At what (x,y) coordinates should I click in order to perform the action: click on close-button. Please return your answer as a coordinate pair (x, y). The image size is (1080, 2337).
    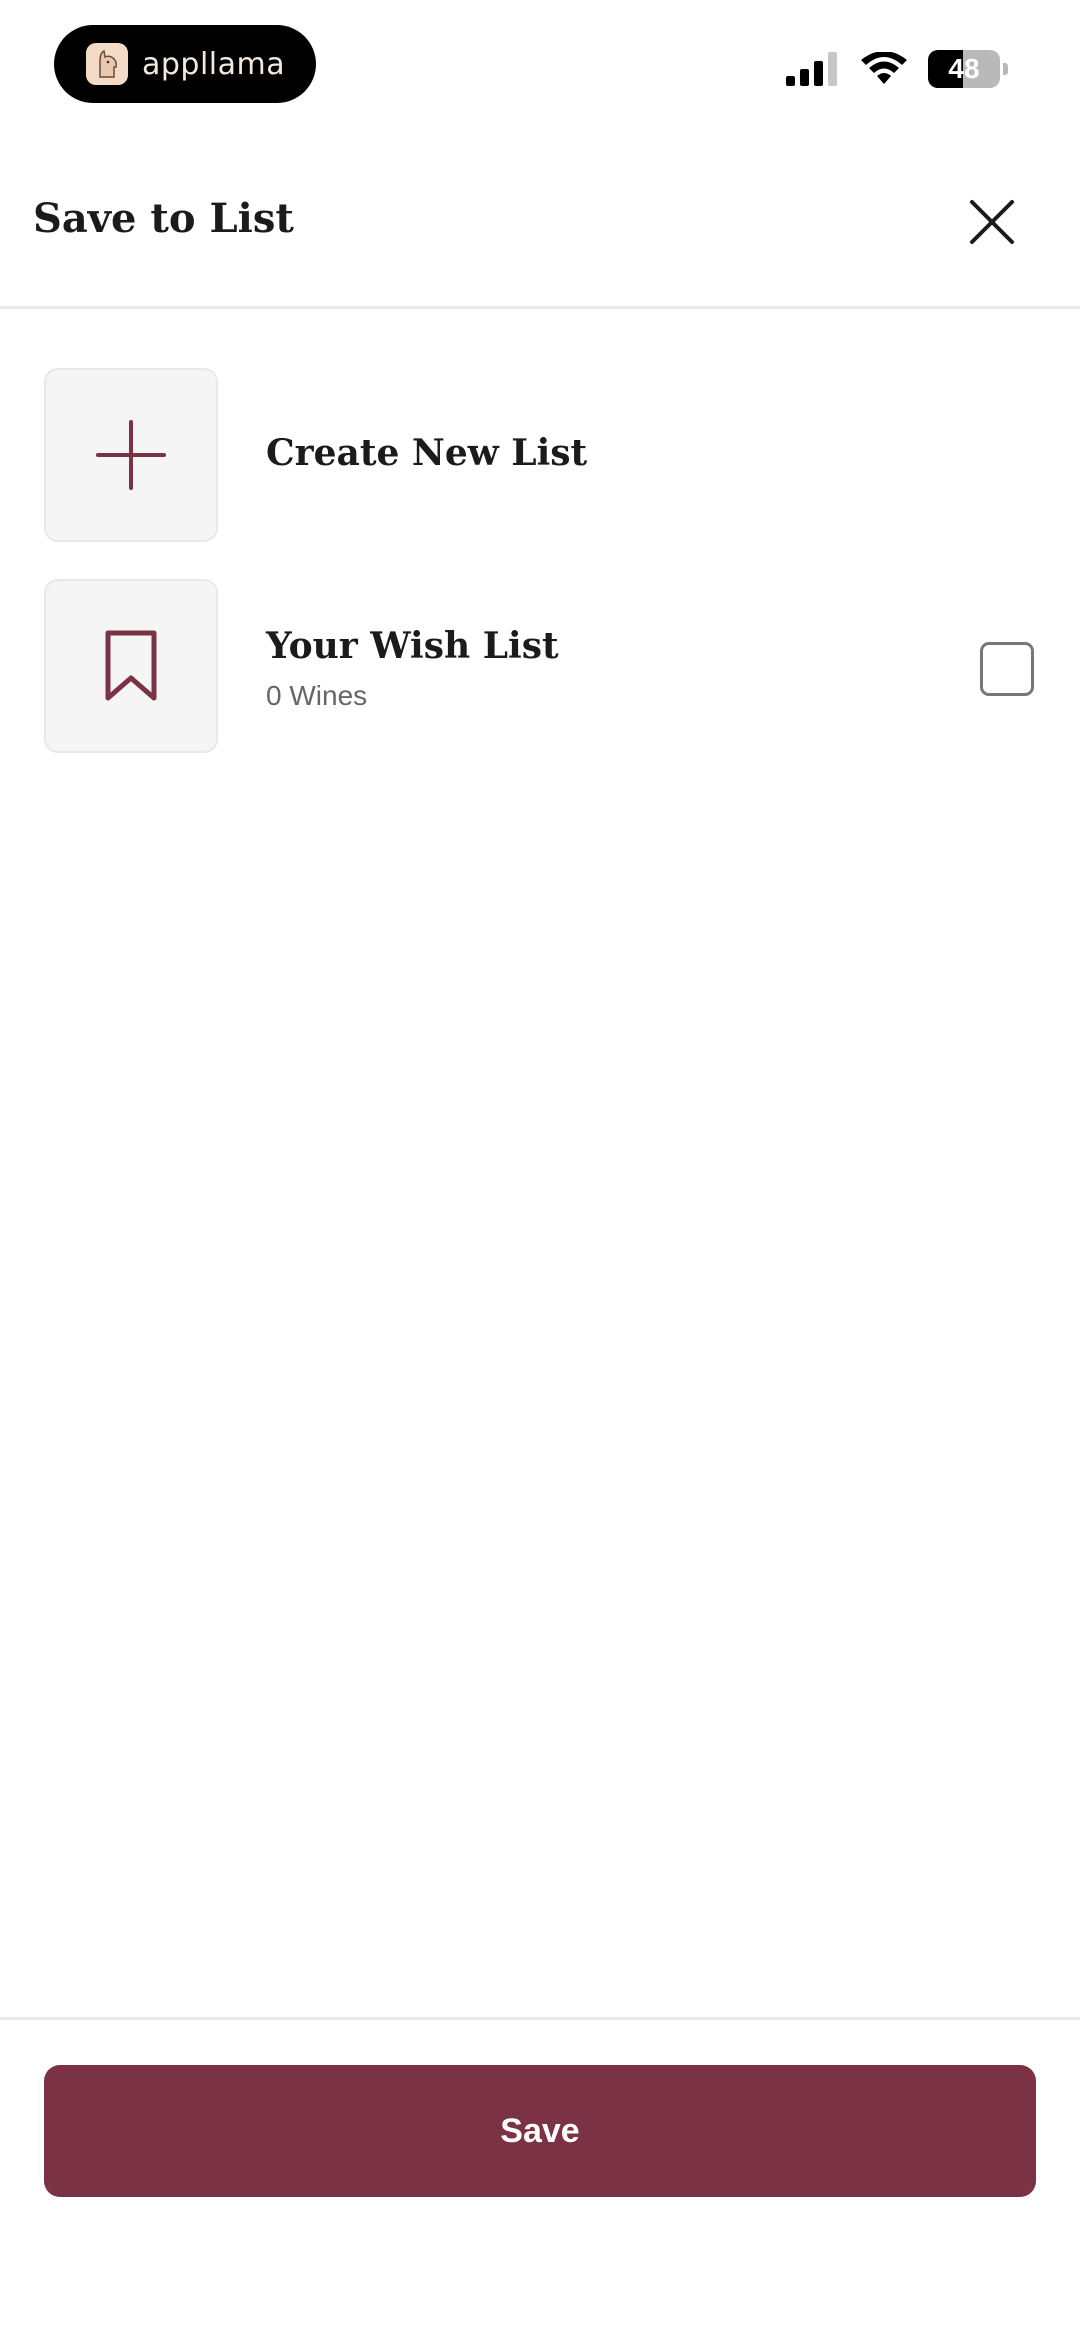
    Looking at the image, I should click on (992, 222).